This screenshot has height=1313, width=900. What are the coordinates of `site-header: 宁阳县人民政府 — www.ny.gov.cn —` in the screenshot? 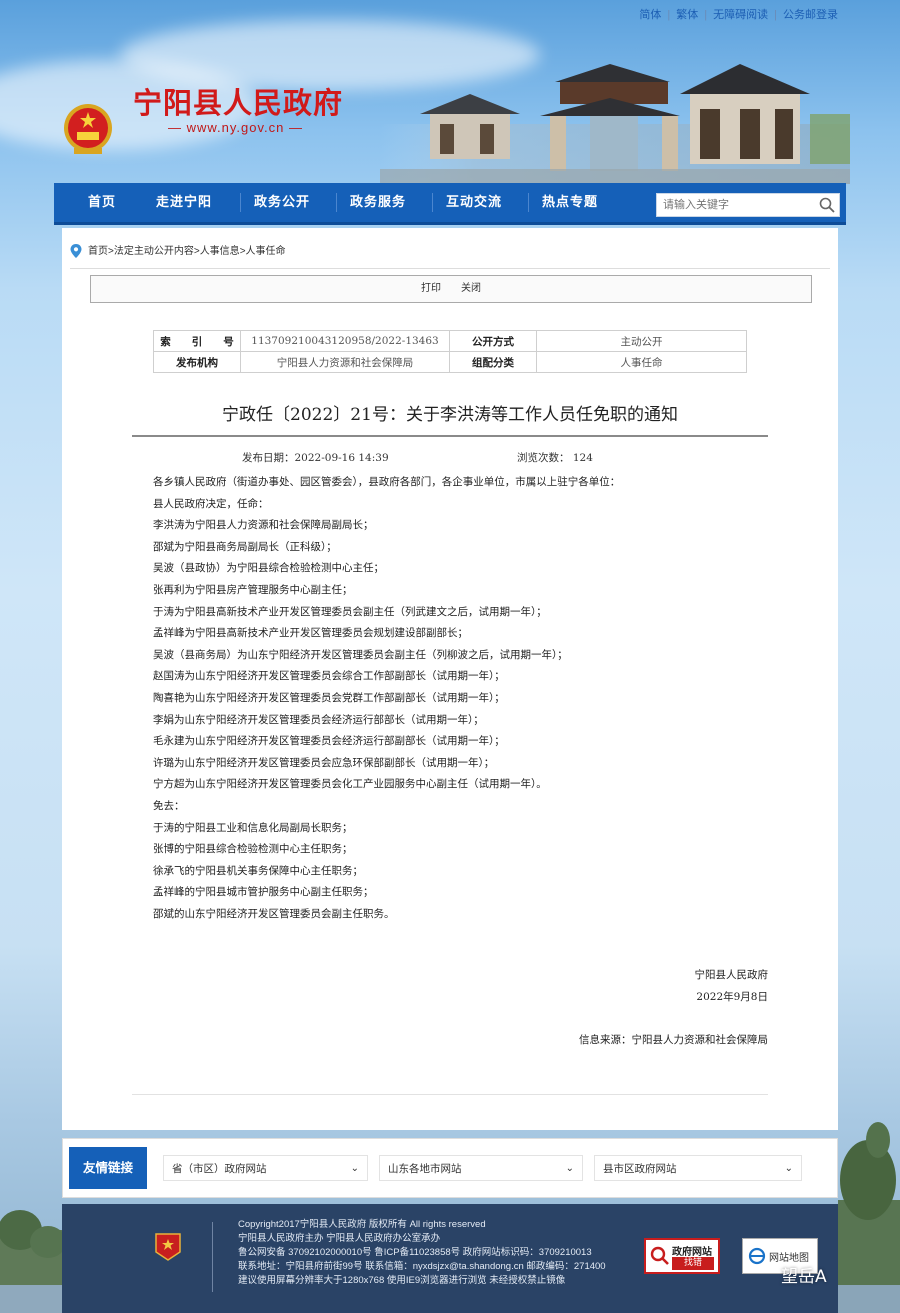 It's located at (450, 105).